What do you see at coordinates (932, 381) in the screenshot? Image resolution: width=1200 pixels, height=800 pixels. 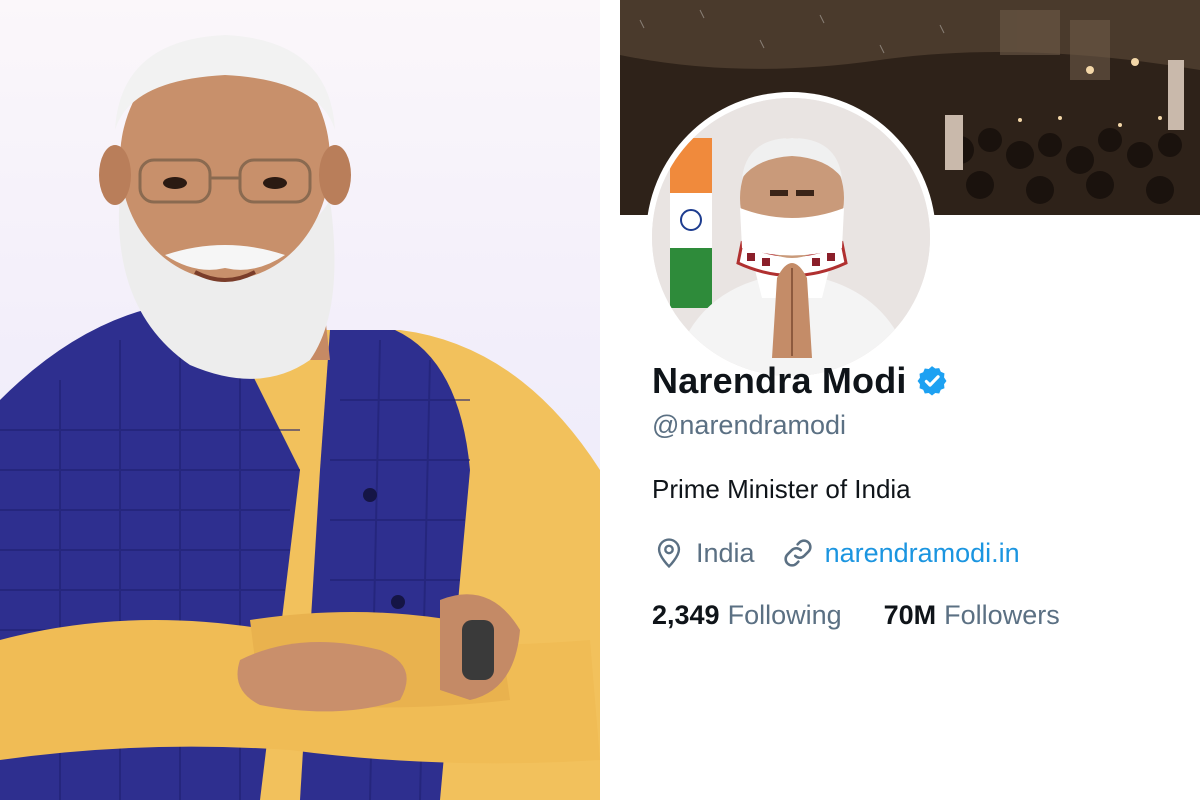 I see `verified-badge-icon` at bounding box center [932, 381].